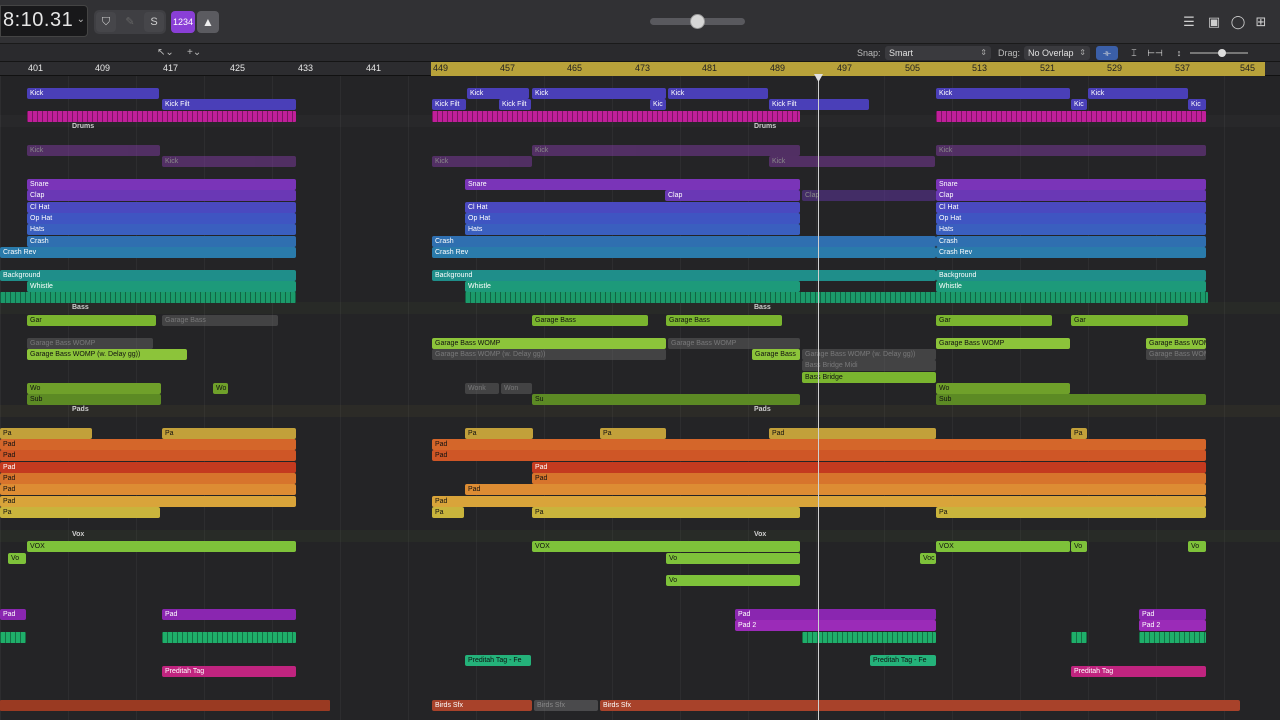 The image size is (1280, 720). What do you see at coordinates (1003, 388) in the screenshot?
I see `region-wo: Wo` at bounding box center [1003, 388].